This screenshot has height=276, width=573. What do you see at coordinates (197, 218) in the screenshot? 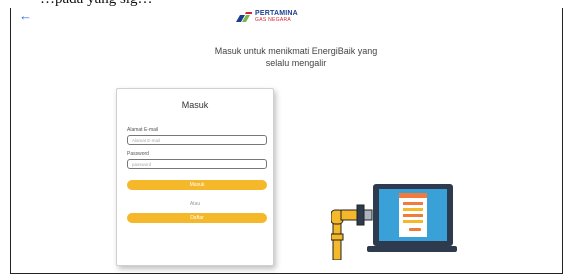
I see `register-button: Daftar` at bounding box center [197, 218].